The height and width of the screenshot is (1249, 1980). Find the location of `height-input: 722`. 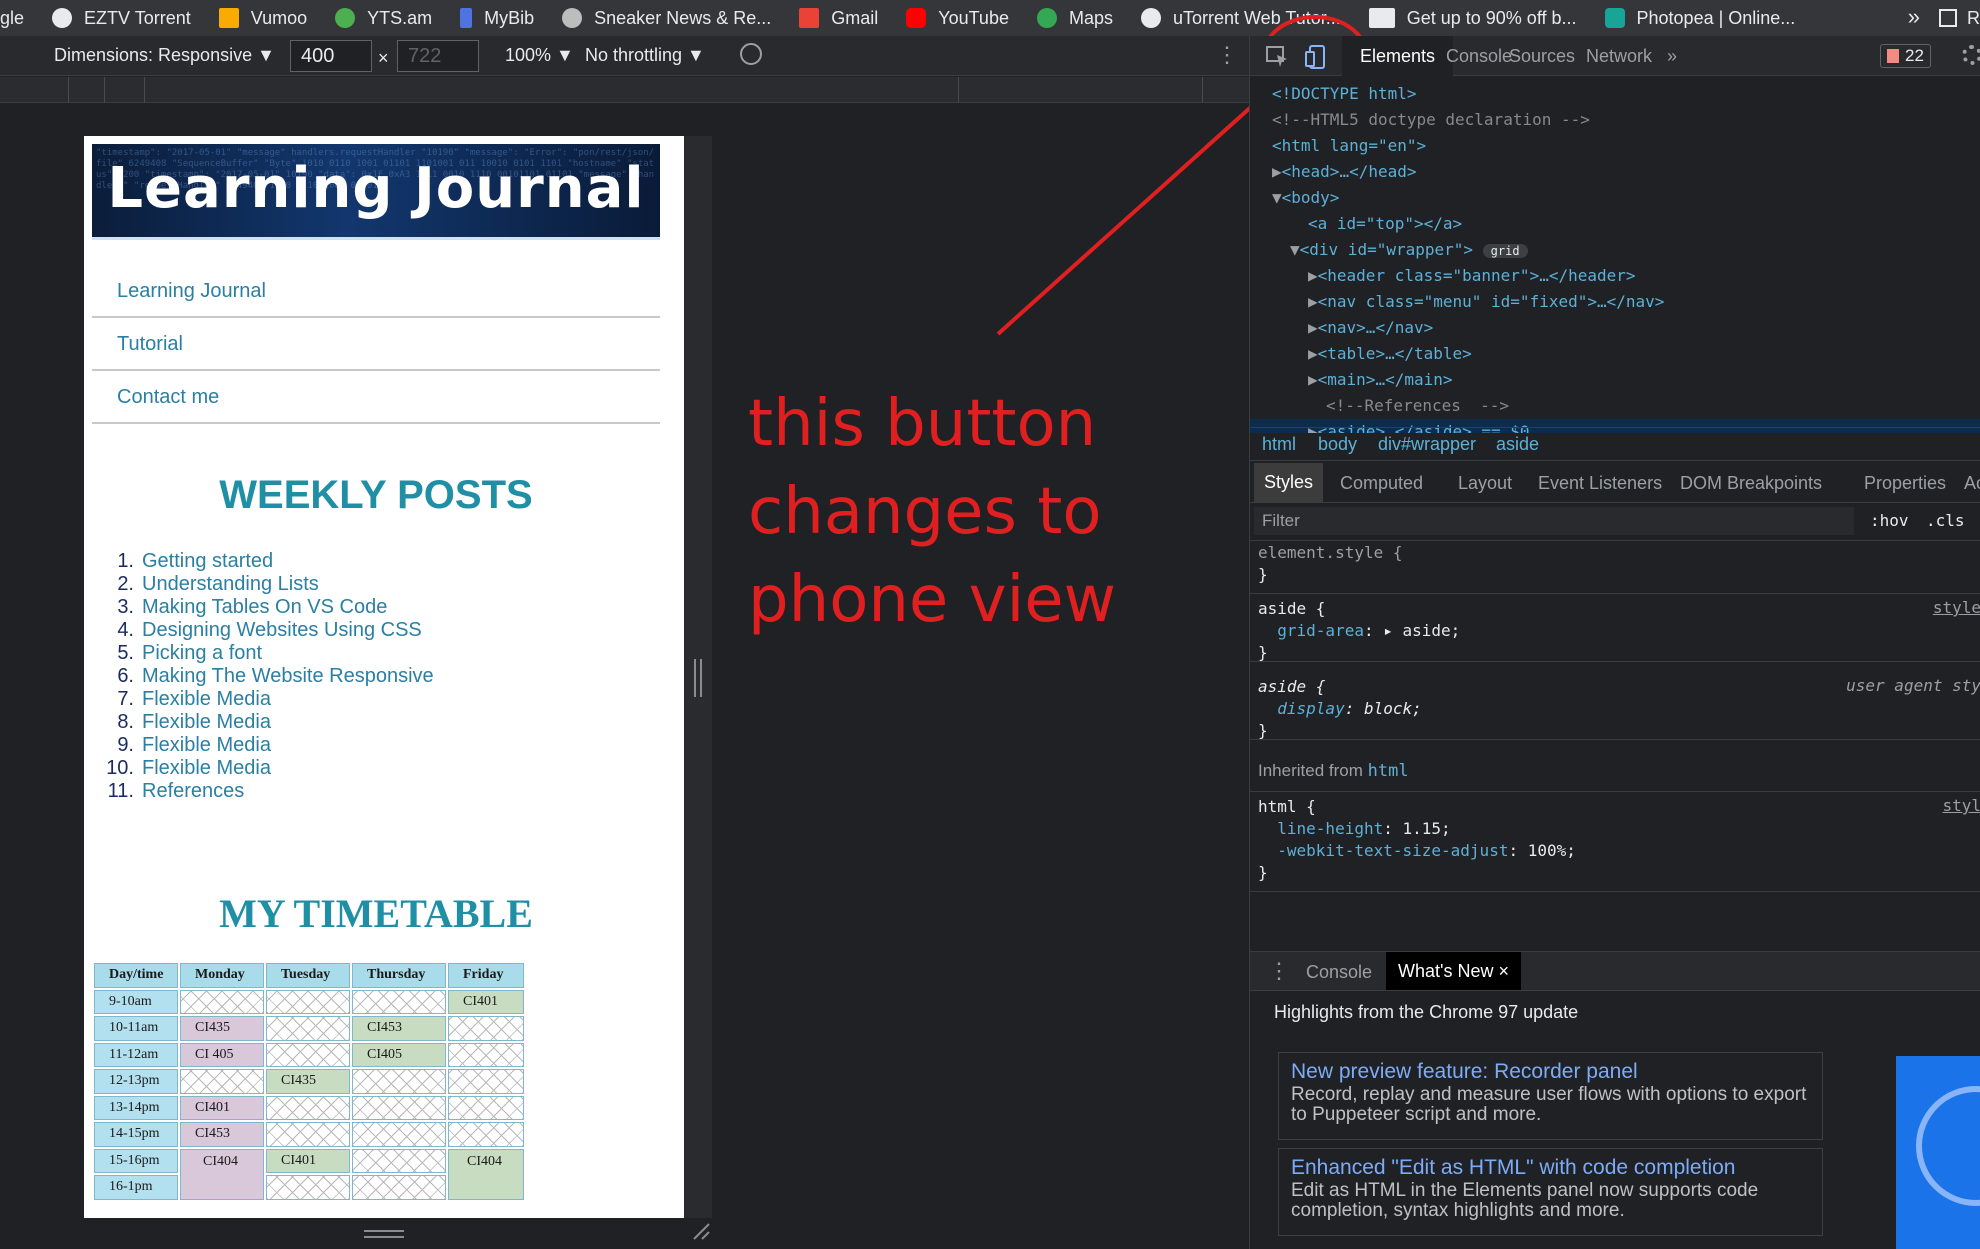

height-input: 722 is located at coordinates (438, 56).